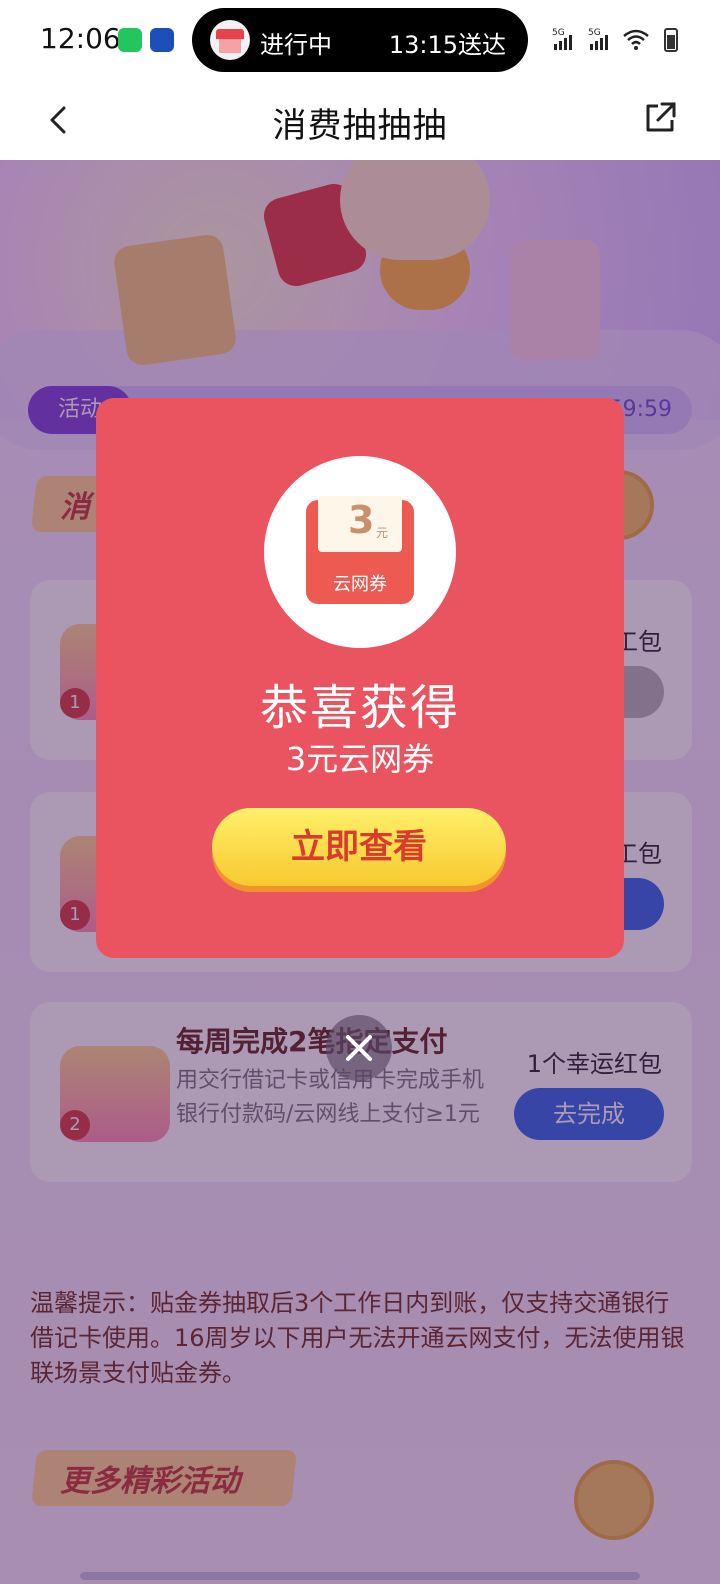 The image size is (720, 1584). I want to click on view-now-button: 立即查看, so click(359, 847).